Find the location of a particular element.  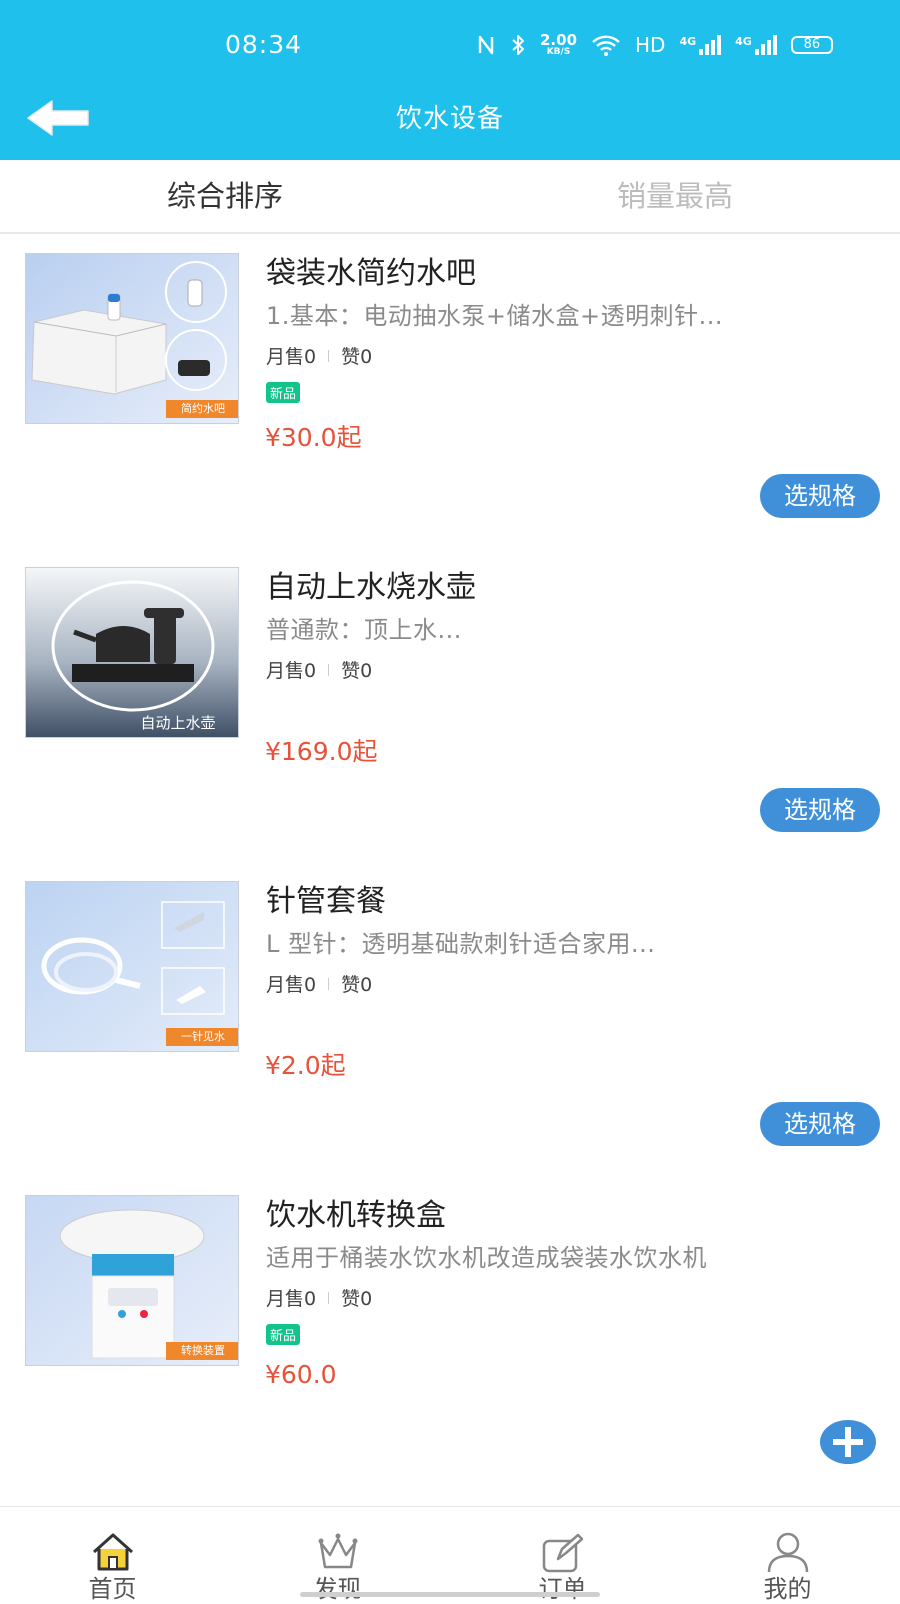

top-header: 08:34 2.00 KB/S HD 4G 4G 86 饮水设备 is located at coordinates (450, 80).